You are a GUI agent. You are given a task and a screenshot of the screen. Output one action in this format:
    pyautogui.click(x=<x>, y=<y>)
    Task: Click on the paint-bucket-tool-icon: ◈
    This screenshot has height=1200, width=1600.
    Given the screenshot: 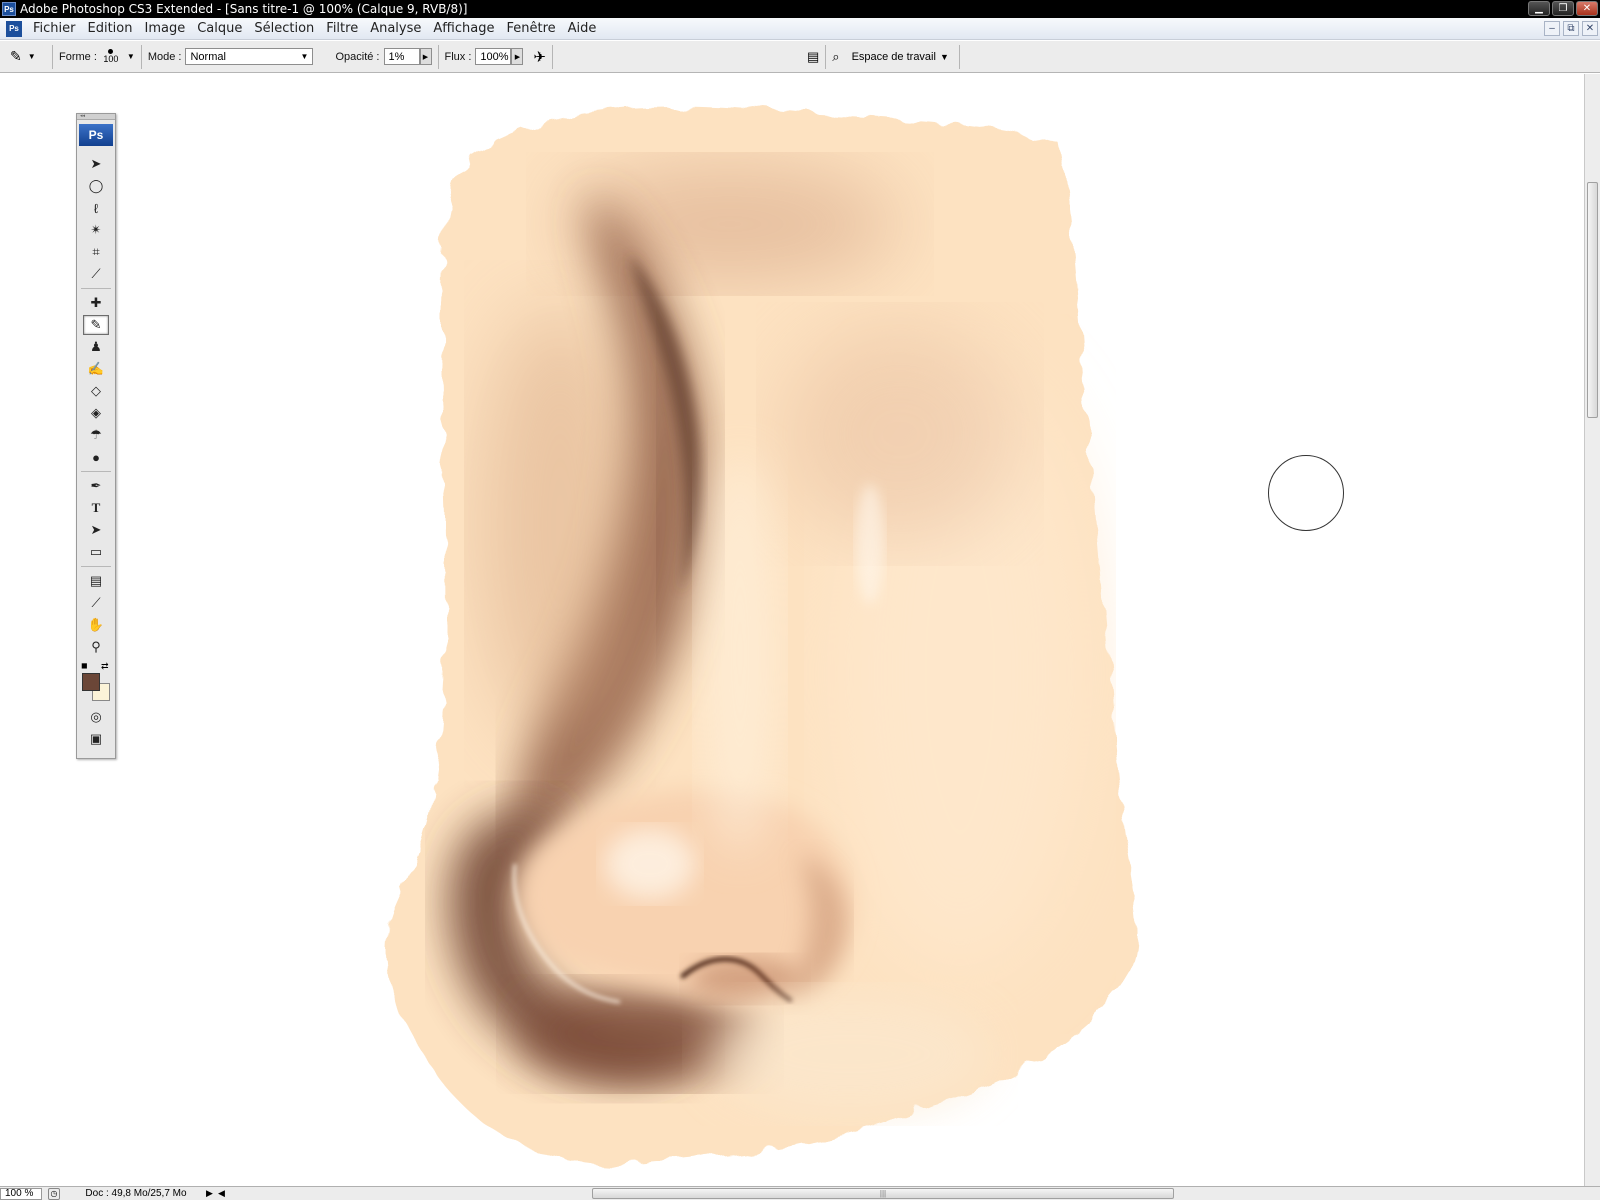 What is the action you would take?
    pyautogui.click(x=96, y=413)
    